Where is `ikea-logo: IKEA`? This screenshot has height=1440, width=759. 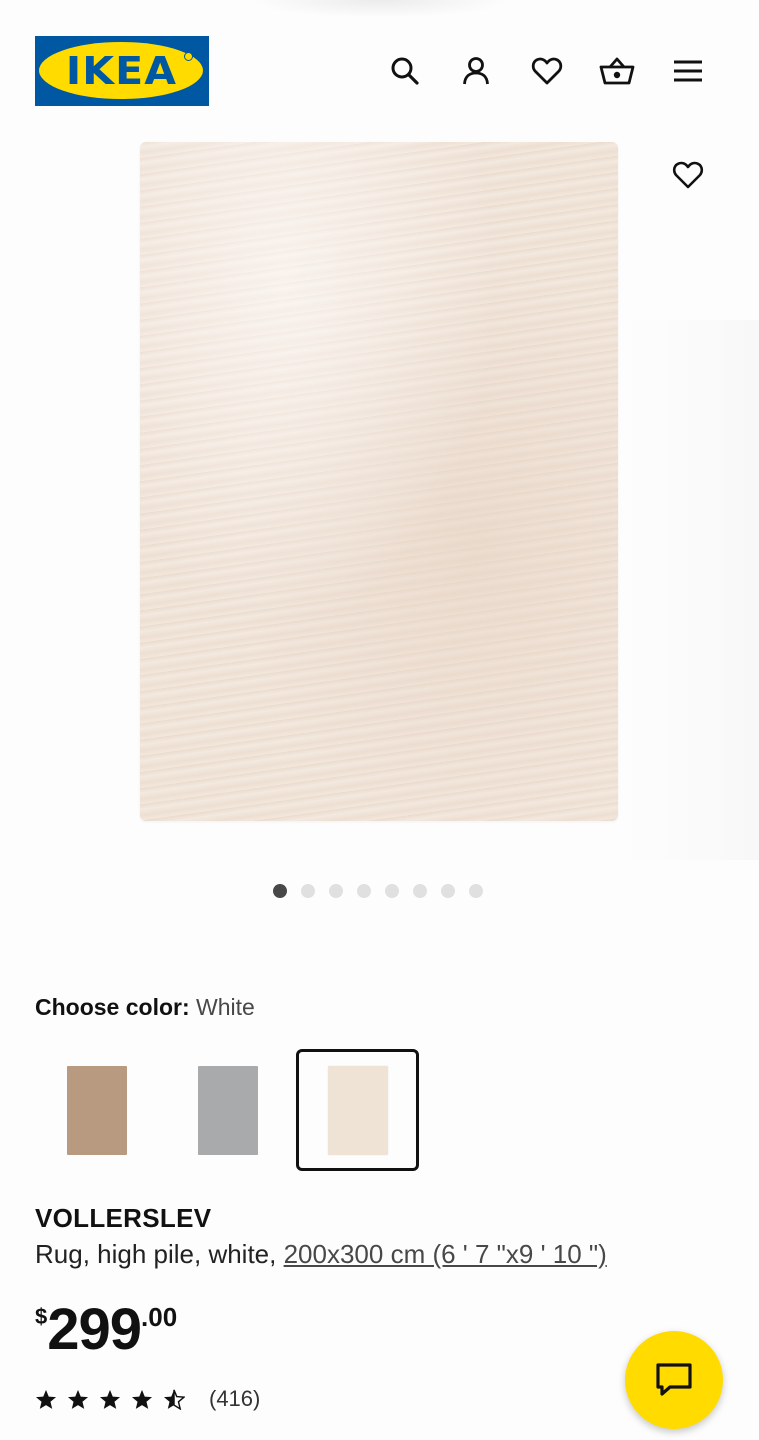 ikea-logo: IKEA is located at coordinates (122, 71).